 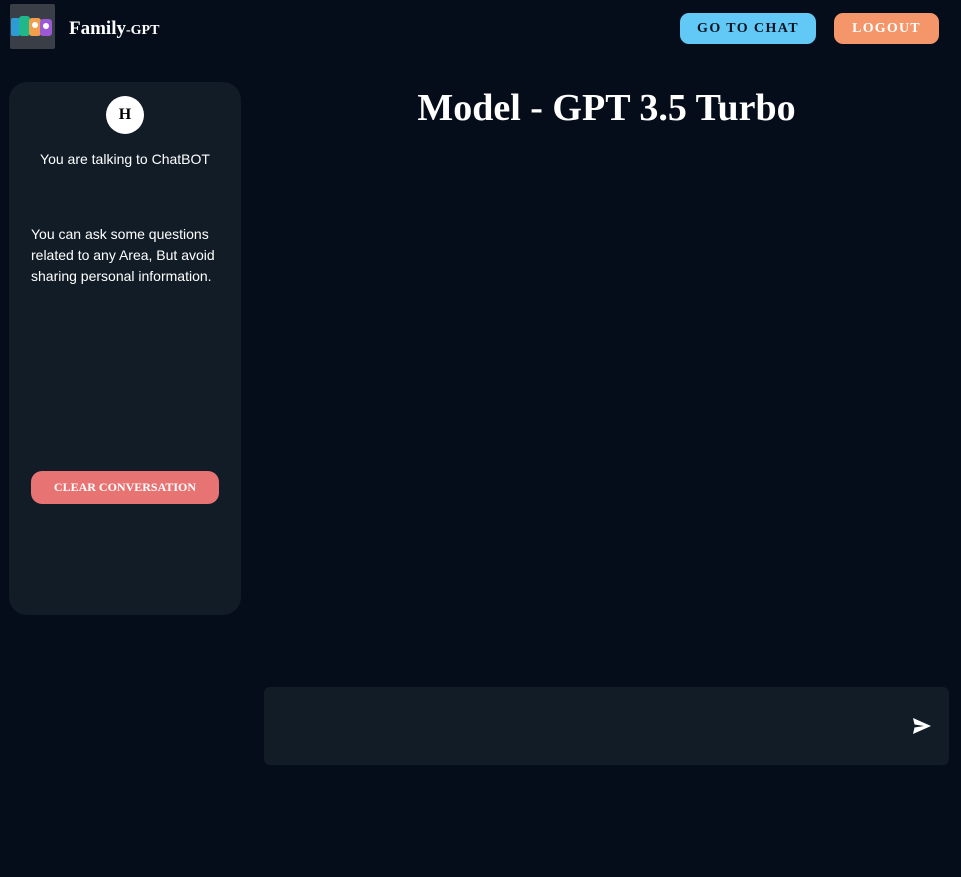 I want to click on brand-sub: -GPT, so click(x=143, y=30).